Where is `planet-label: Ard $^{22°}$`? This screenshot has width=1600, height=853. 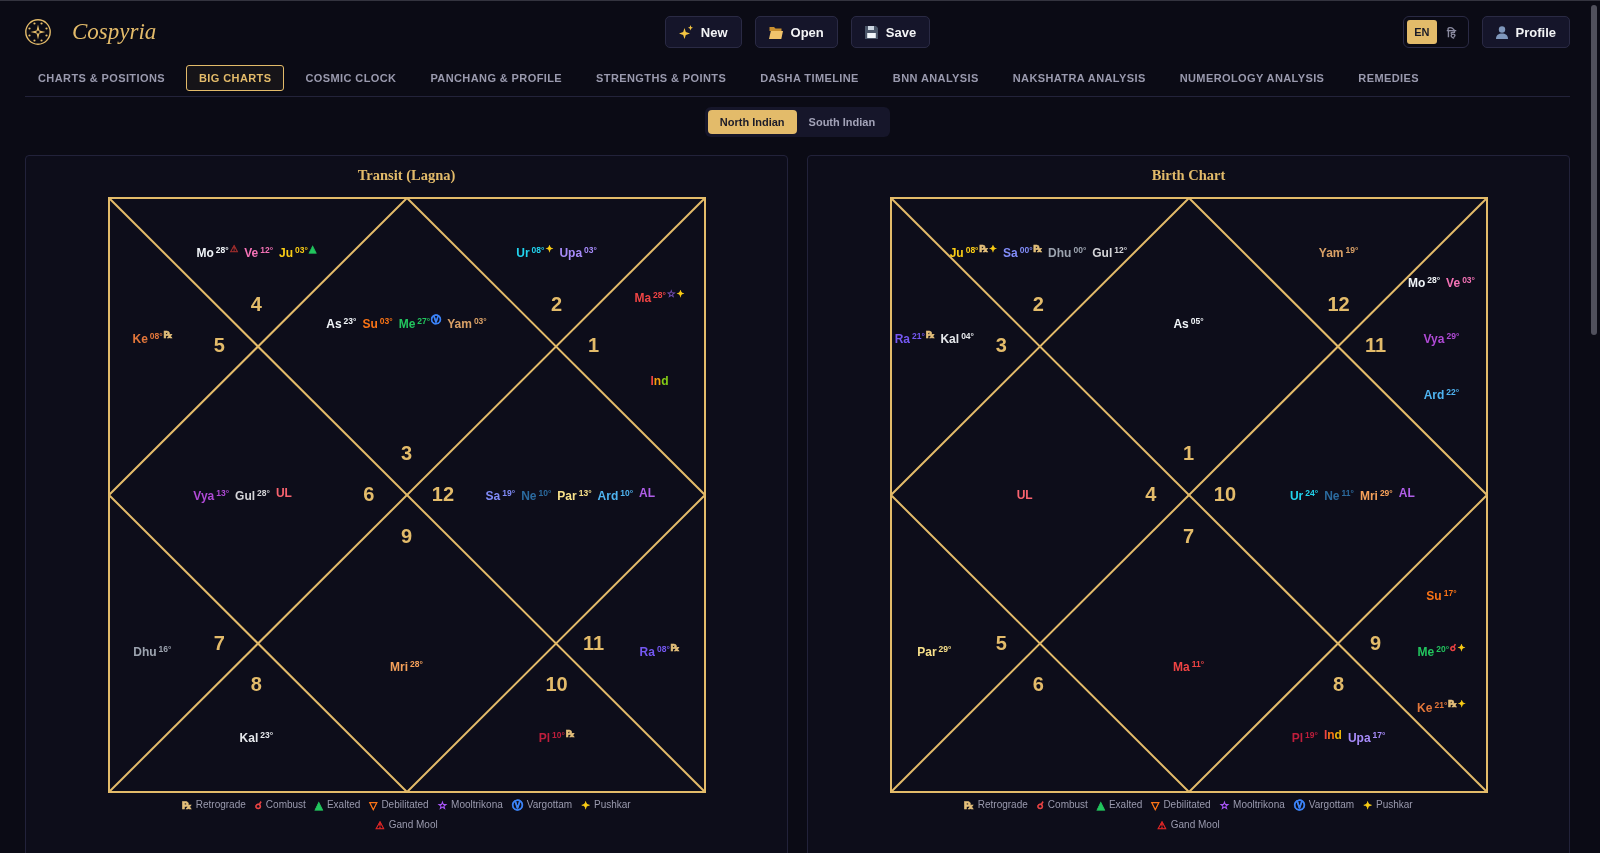
planet-label: Ard $^{22°}$ is located at coordinates (1441, 395).